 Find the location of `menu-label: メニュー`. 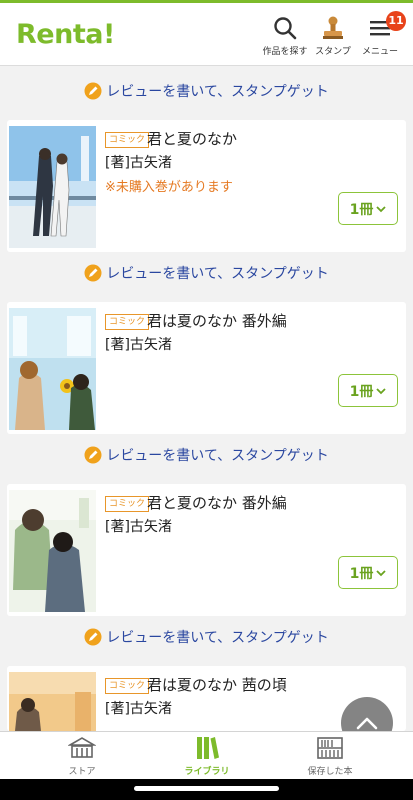

menu-label: メニュー is located at coordinates (379, 52).